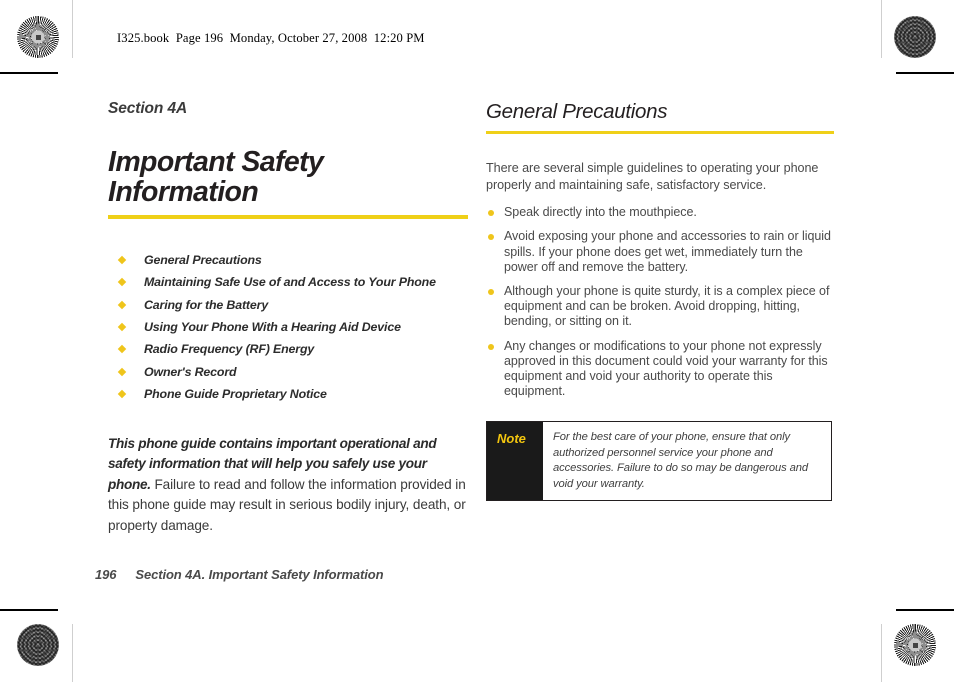  I want to click on trim-line-top-right, so click(925, 73).